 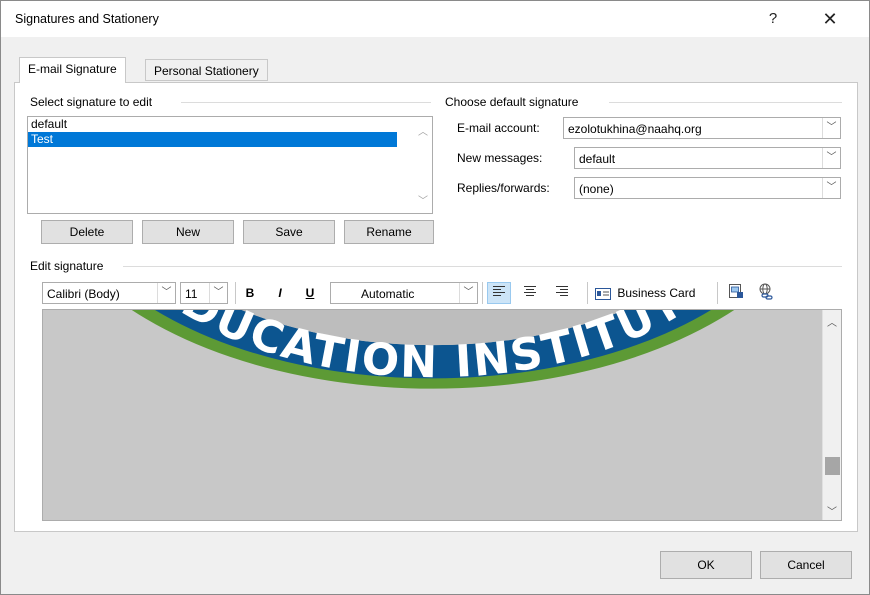 What do you see at coordinates (310, 293) in the screenshot?
I see `underline-button: U` at bounding box center [310, 293].